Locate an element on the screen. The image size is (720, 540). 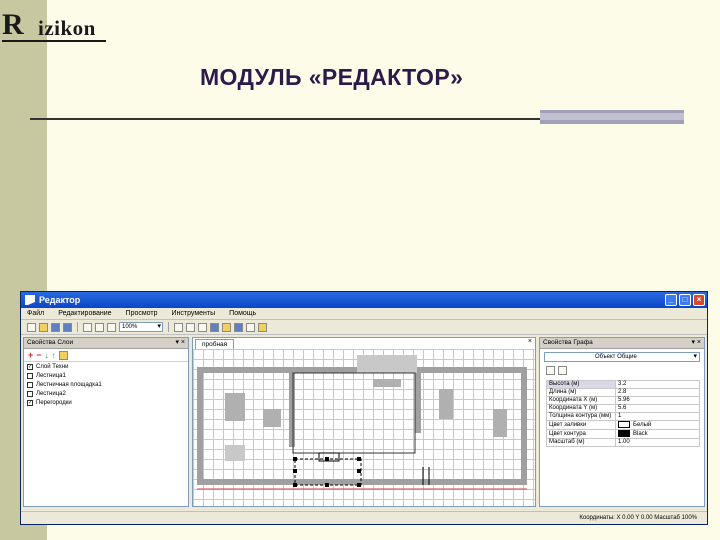
property-row: Высота (м) 3.2 is located at coordinates (623, 384).